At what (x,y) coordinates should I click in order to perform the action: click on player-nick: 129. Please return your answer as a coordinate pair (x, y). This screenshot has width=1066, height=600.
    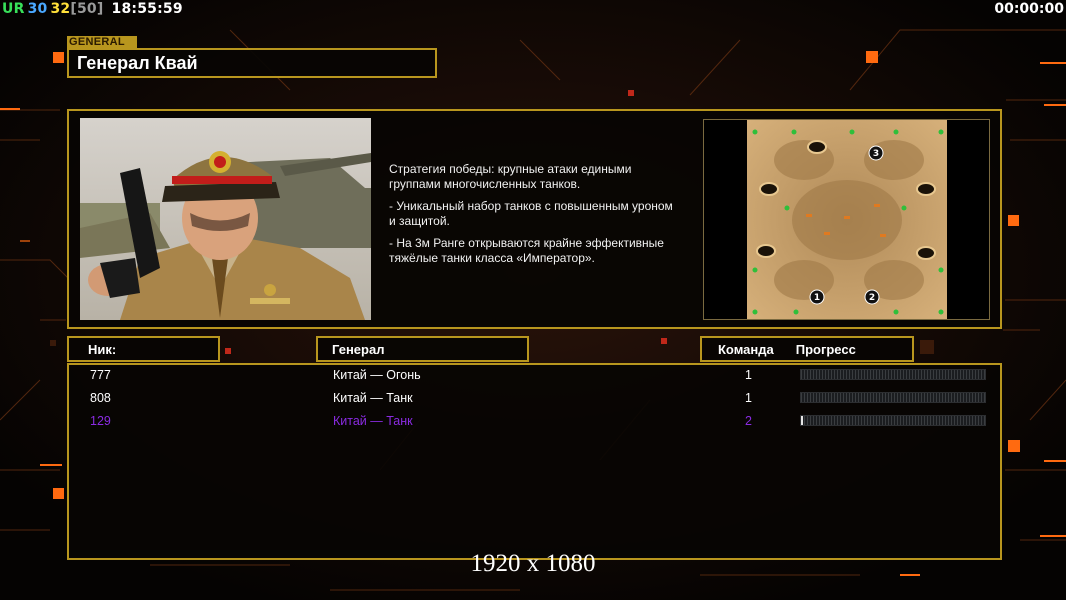
    Looking at the image, I should click on (100, 421).